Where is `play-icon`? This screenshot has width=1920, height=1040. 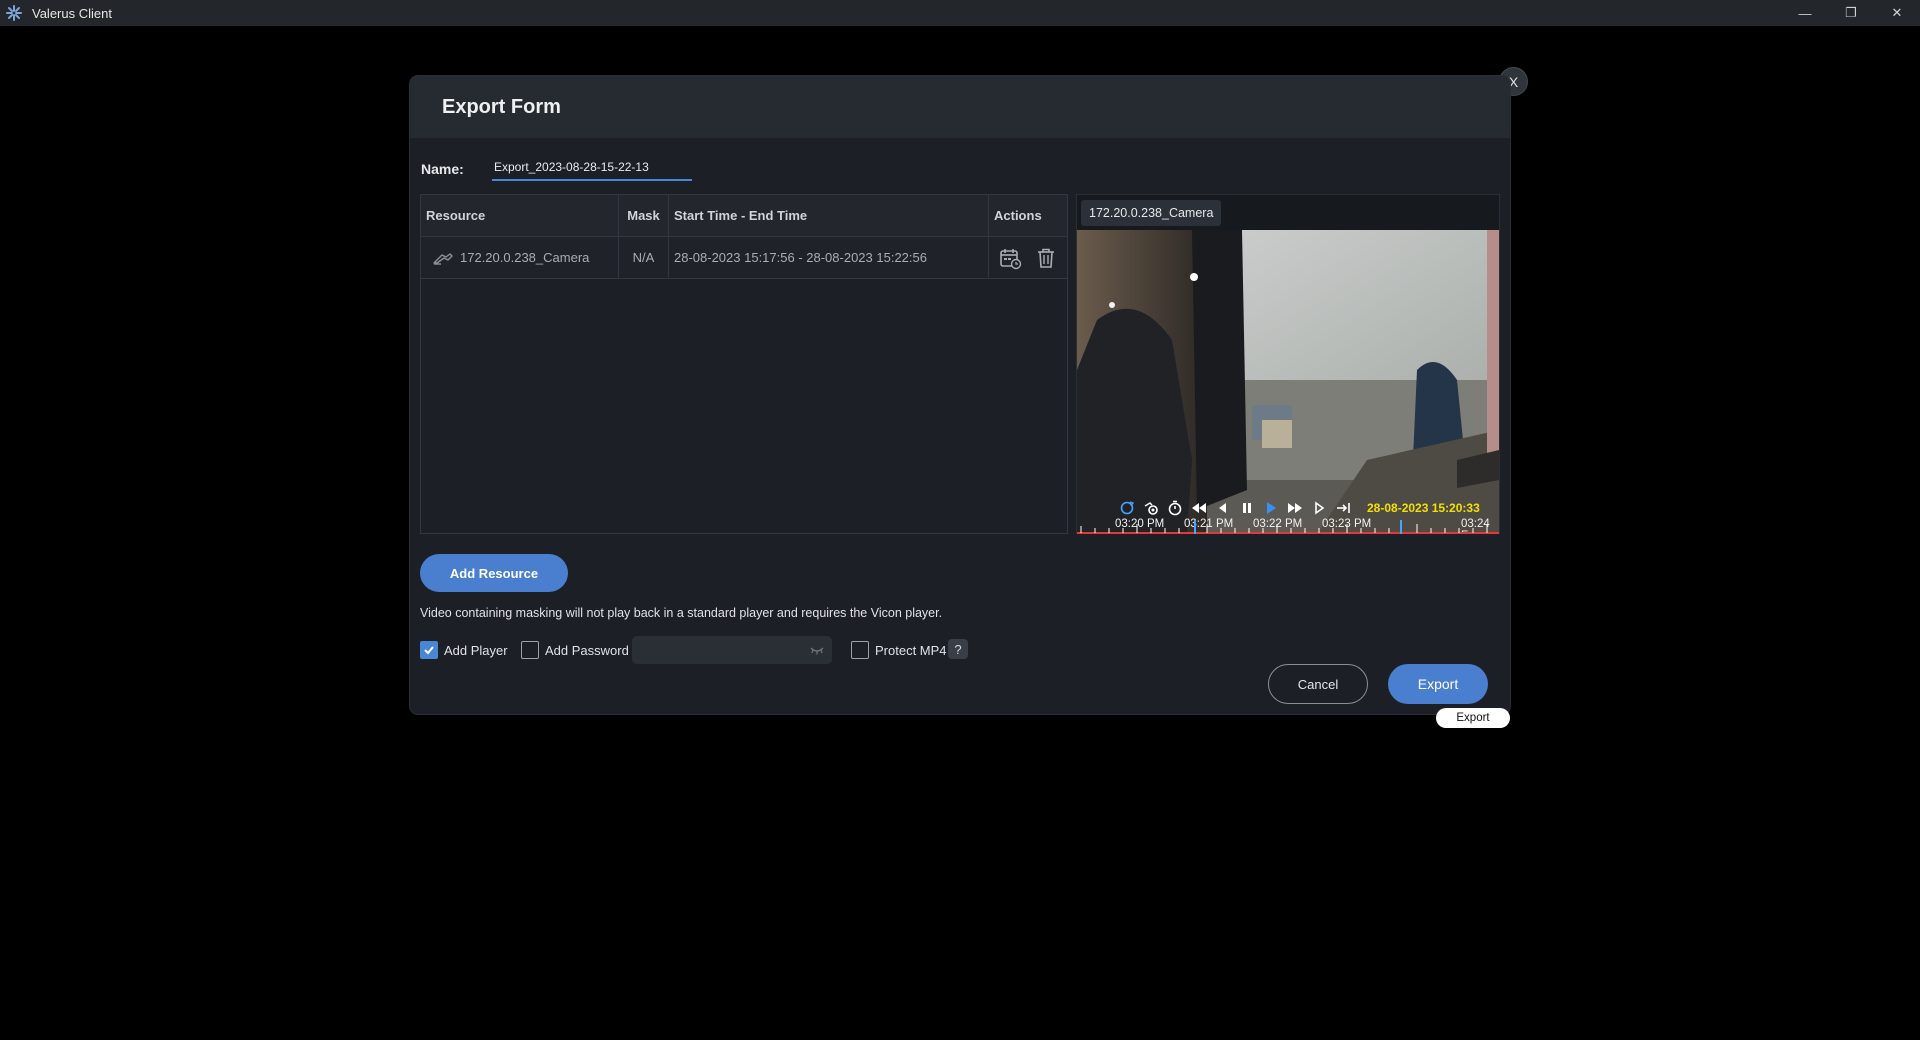 play-icon is located at coordinates (1271, 508).